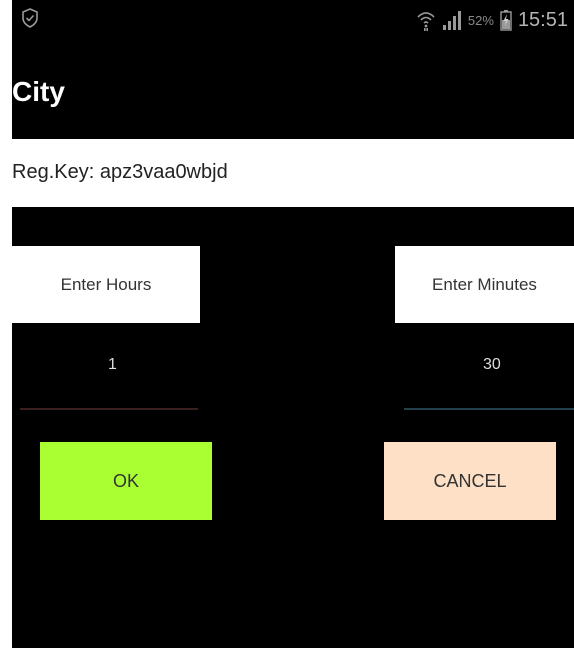 The width and height of the screenshot is (574, 648). What do you see at coordinates (30, 18) in the screenshot?
I see `shield-check-icon` at bounding box center [30, 18].